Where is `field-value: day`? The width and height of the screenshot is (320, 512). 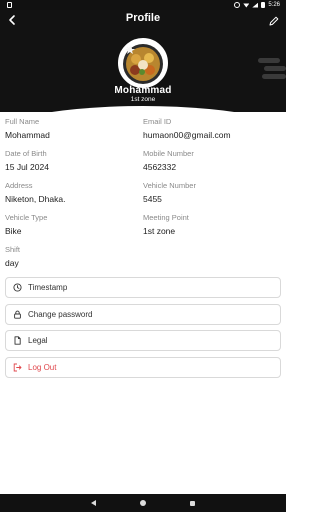 field-value: day is located at coordinates (12, 263).